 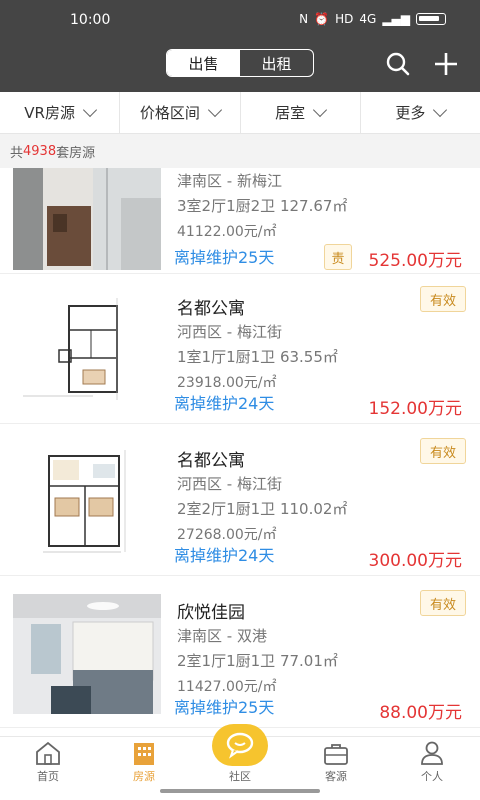 I want to click on nav-listings-label: 房源, so click(x=144, y=776).